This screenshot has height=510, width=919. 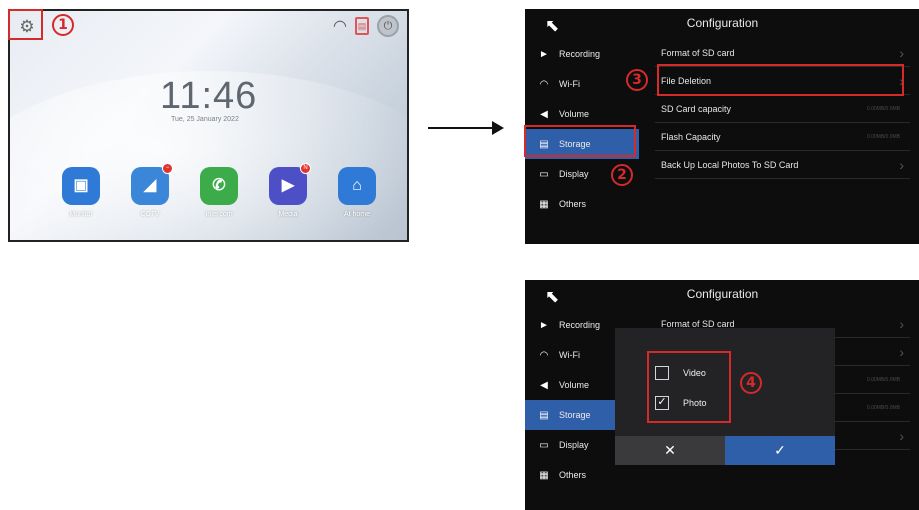 What do you see at coordinates (25, 24) in the screenshot?
I see `highlight-gear` at bounding box center [25, 24].